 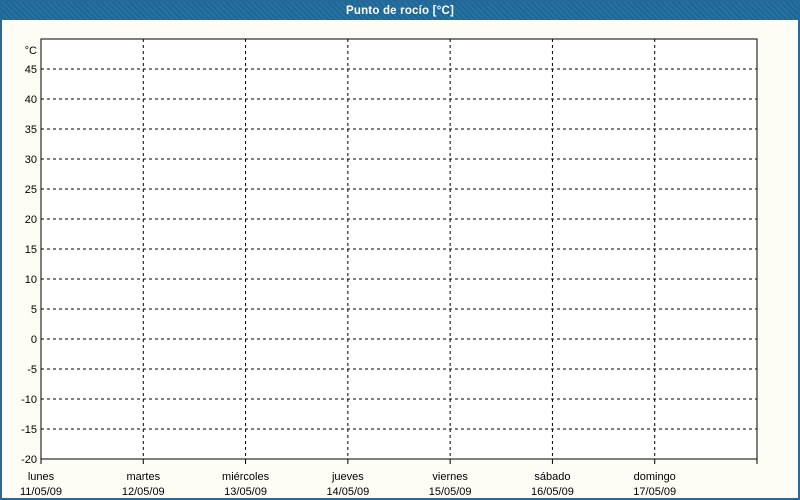 I want to click on y-tick-label: 15, so click(x=31, y=250).